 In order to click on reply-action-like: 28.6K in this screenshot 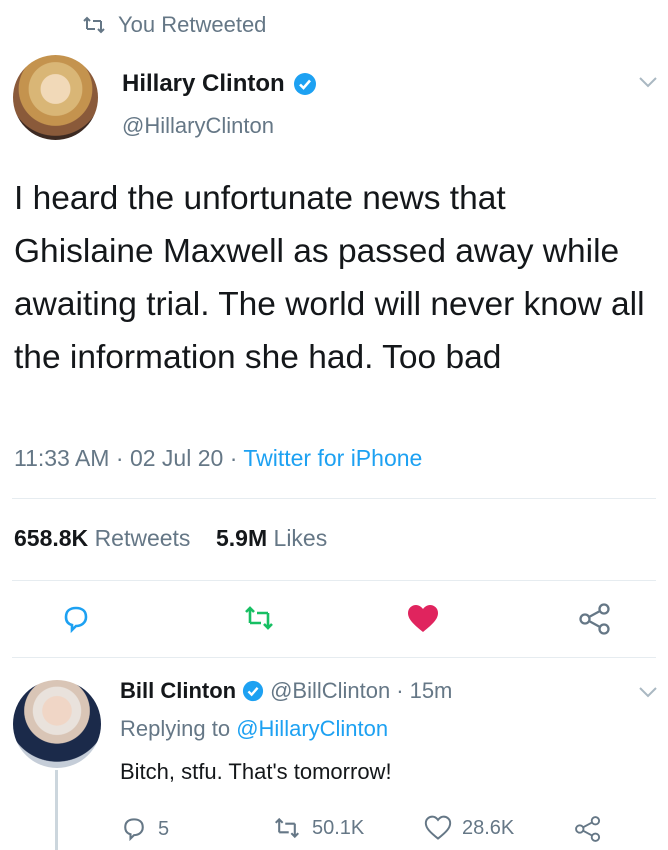, I will do `click(469, 828)`.